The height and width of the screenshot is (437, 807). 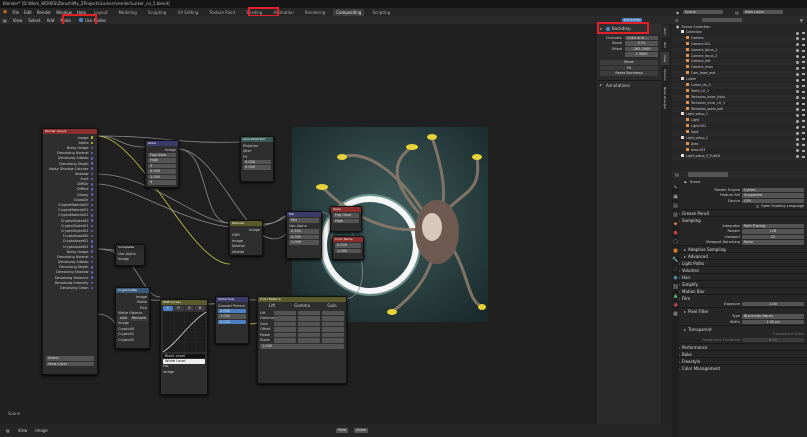 I want to click on material-tab-icon: ◕, so click(x=675, y=306).